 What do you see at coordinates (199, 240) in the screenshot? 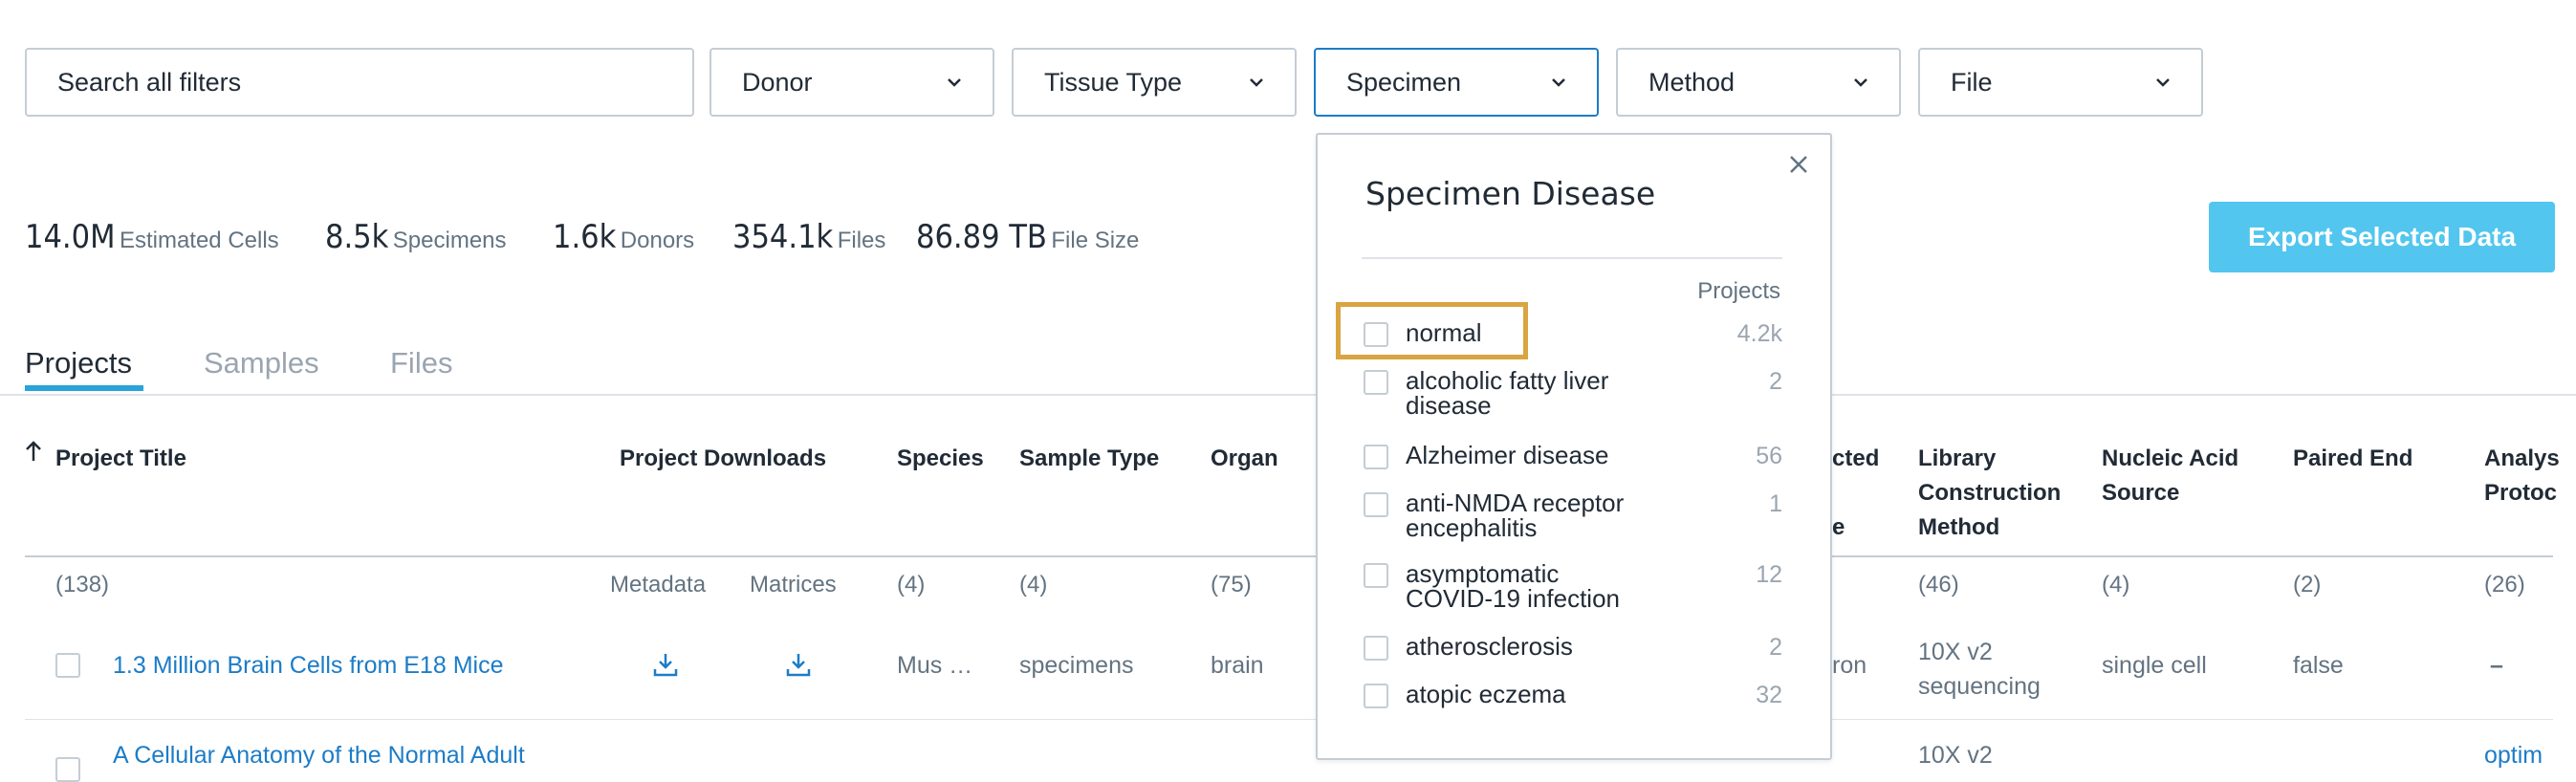
I see `stat-label: Estimated Cells` at bounding box center [199, 240].